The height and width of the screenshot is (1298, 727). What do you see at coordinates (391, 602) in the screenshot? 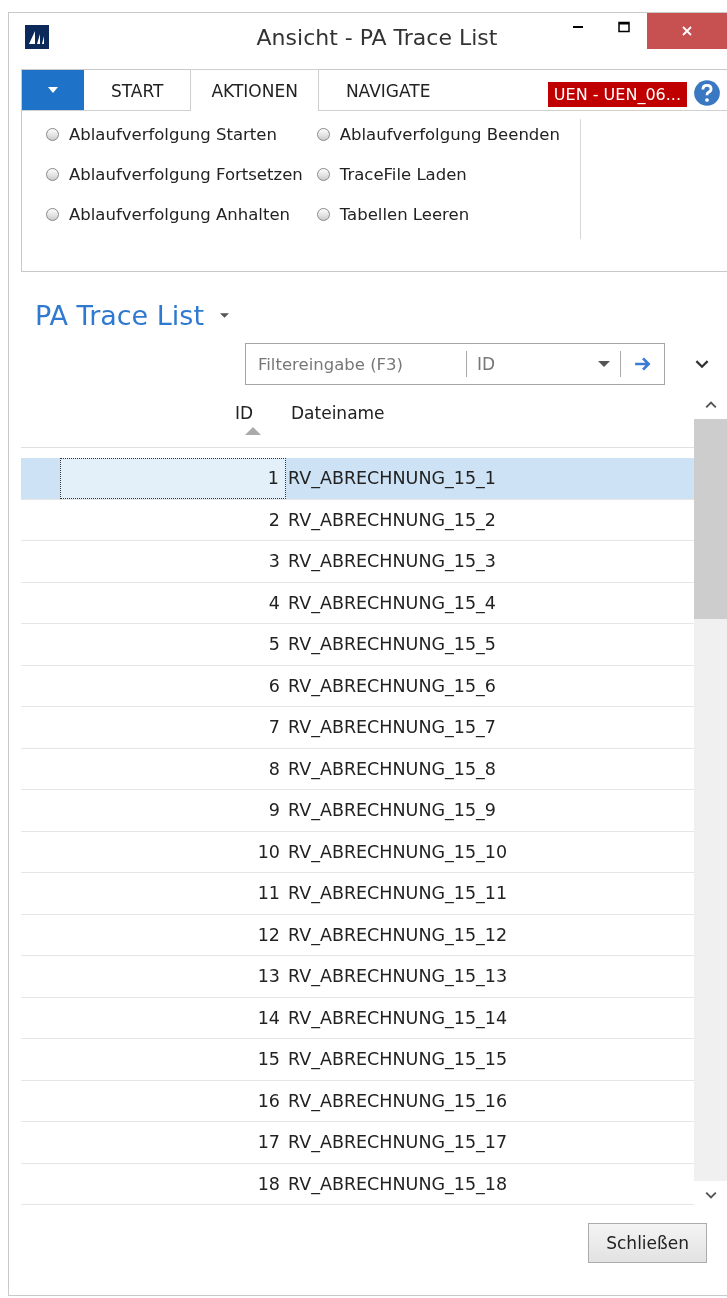
I see `table-cell-text: RV_ABRECHNUNG_15_4` at bounding box center [391, 602].